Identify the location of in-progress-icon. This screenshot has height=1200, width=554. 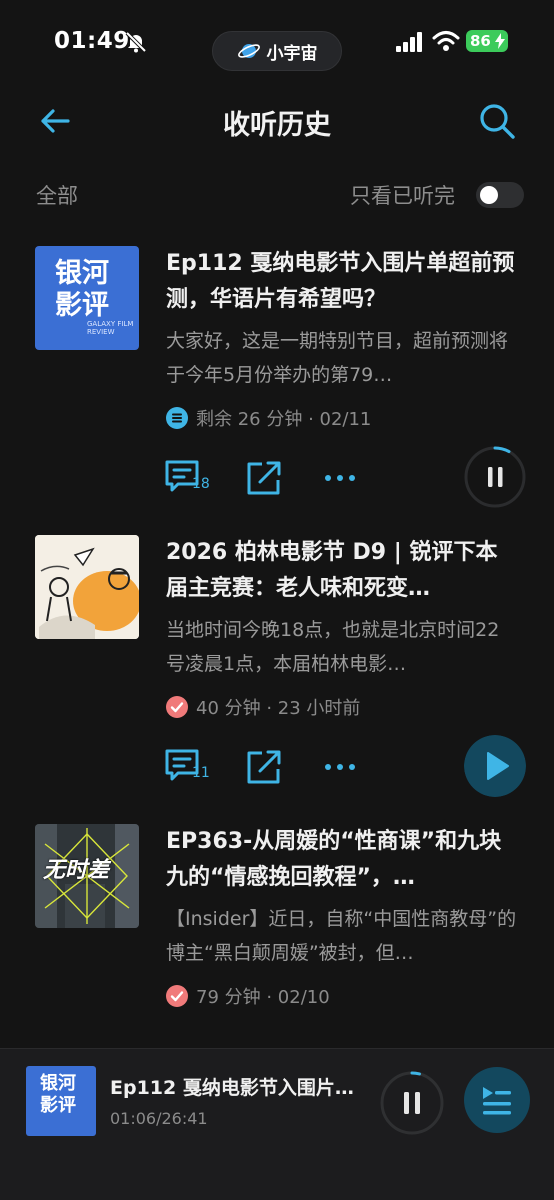
(177, 418).